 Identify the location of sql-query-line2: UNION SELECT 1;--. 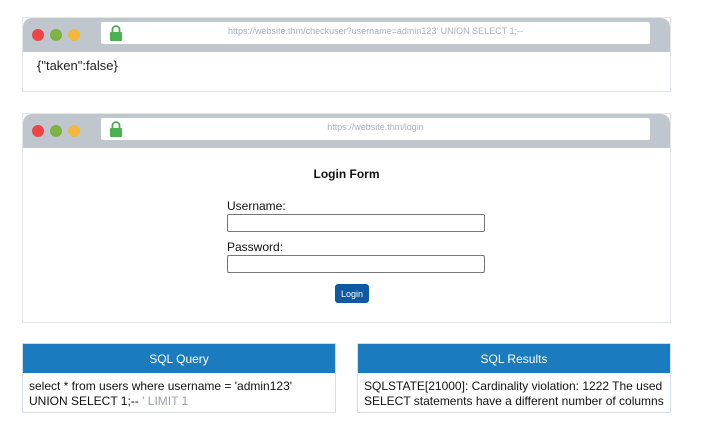
(84, 401).